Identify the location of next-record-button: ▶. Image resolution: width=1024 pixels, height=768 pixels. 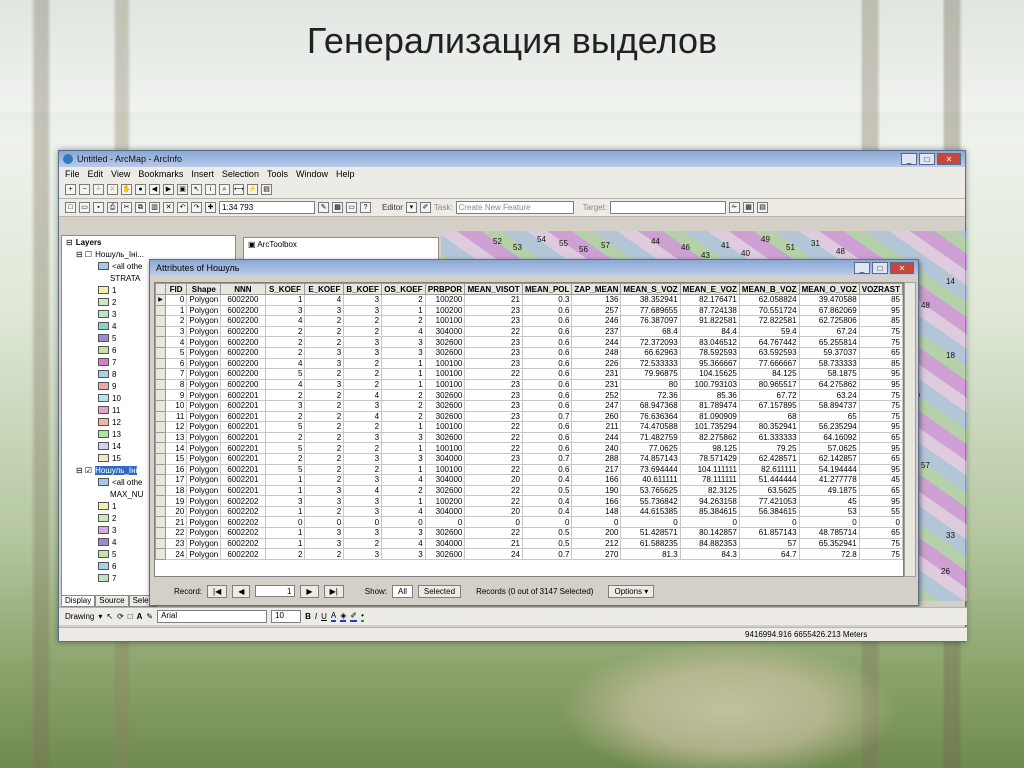
(309, 591).